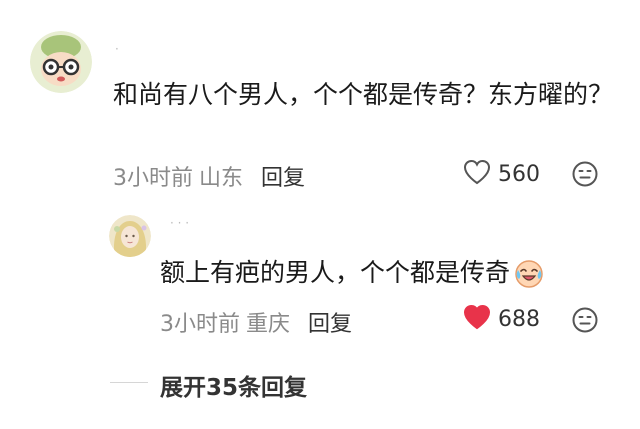 The width and height of the screenshot is (640, 429). Describe the element at coordinates (283, 176) in the screenshot. I see `reply-button: 回复` at that location.